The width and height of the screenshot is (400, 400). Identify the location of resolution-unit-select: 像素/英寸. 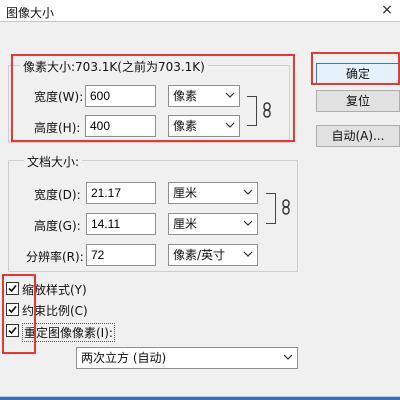
(213, 255).